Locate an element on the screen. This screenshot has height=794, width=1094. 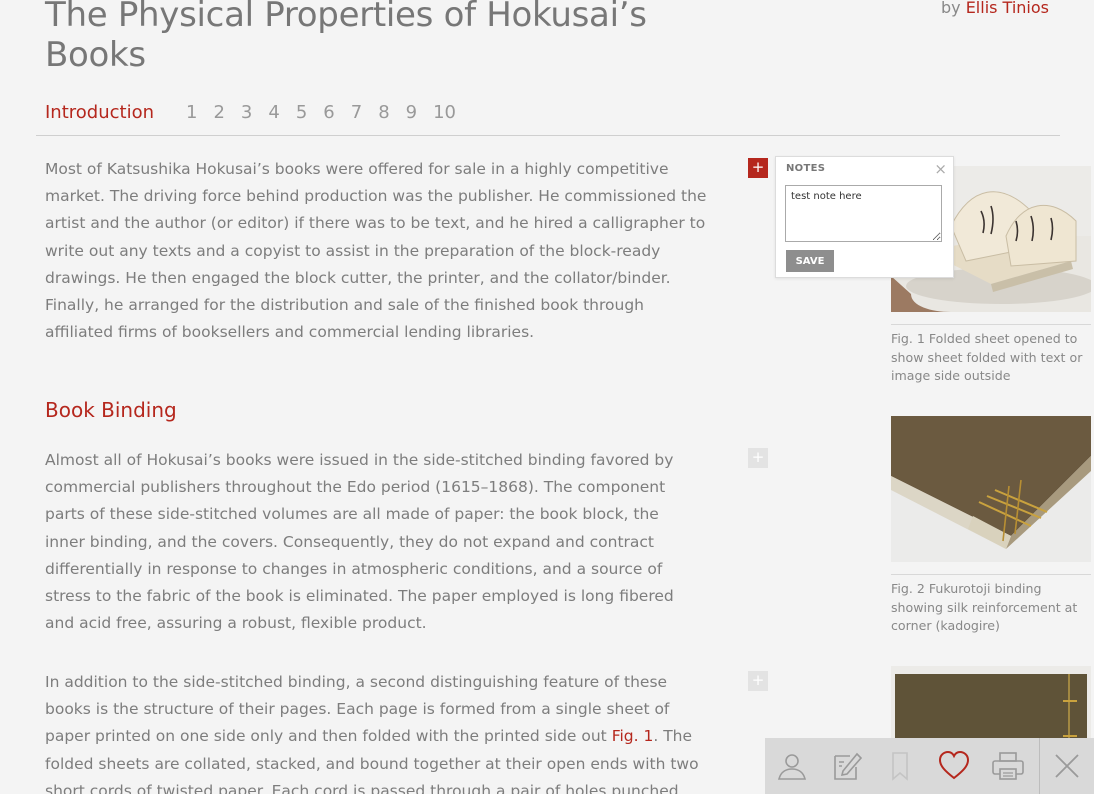
byline-prefix: by is located at coordinates (950, 8).